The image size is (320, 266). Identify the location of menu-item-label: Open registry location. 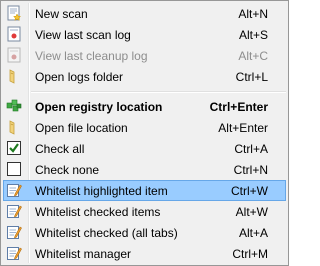
(99, 106).